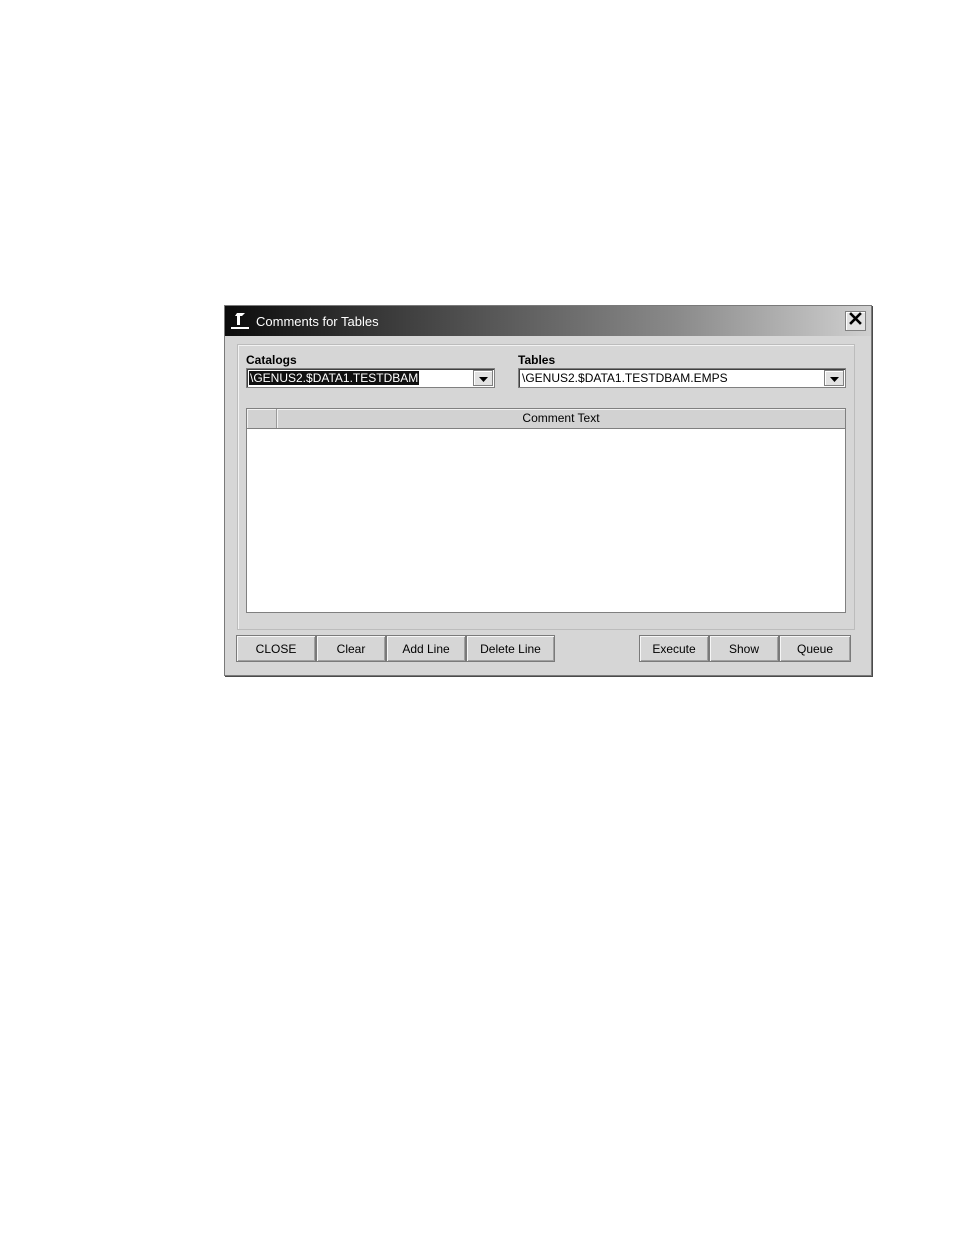 The width and height of the screenshot is (954, 1235). I want to click on execute-button: Execute, so click(674, 648).